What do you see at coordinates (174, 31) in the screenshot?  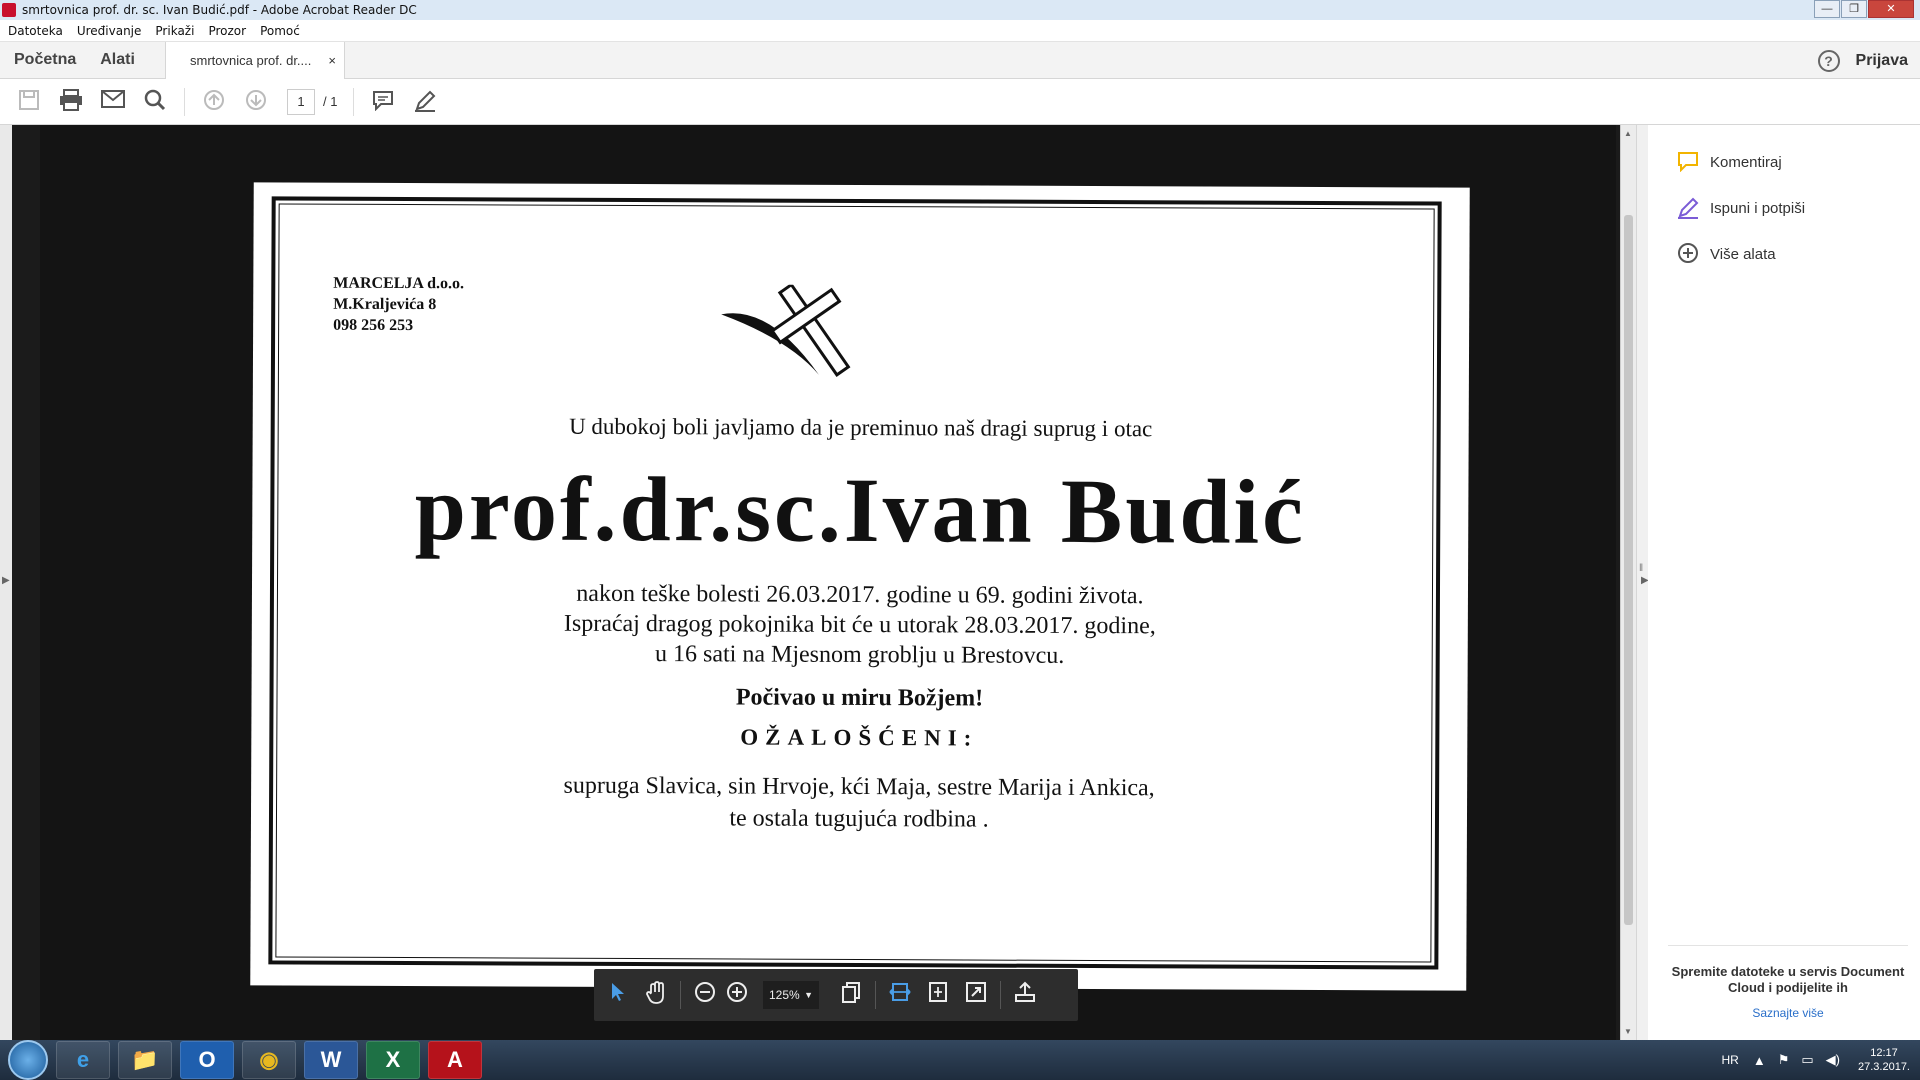 I see `menu-prikazi: Prikaži` at bounding box center [174, 31].